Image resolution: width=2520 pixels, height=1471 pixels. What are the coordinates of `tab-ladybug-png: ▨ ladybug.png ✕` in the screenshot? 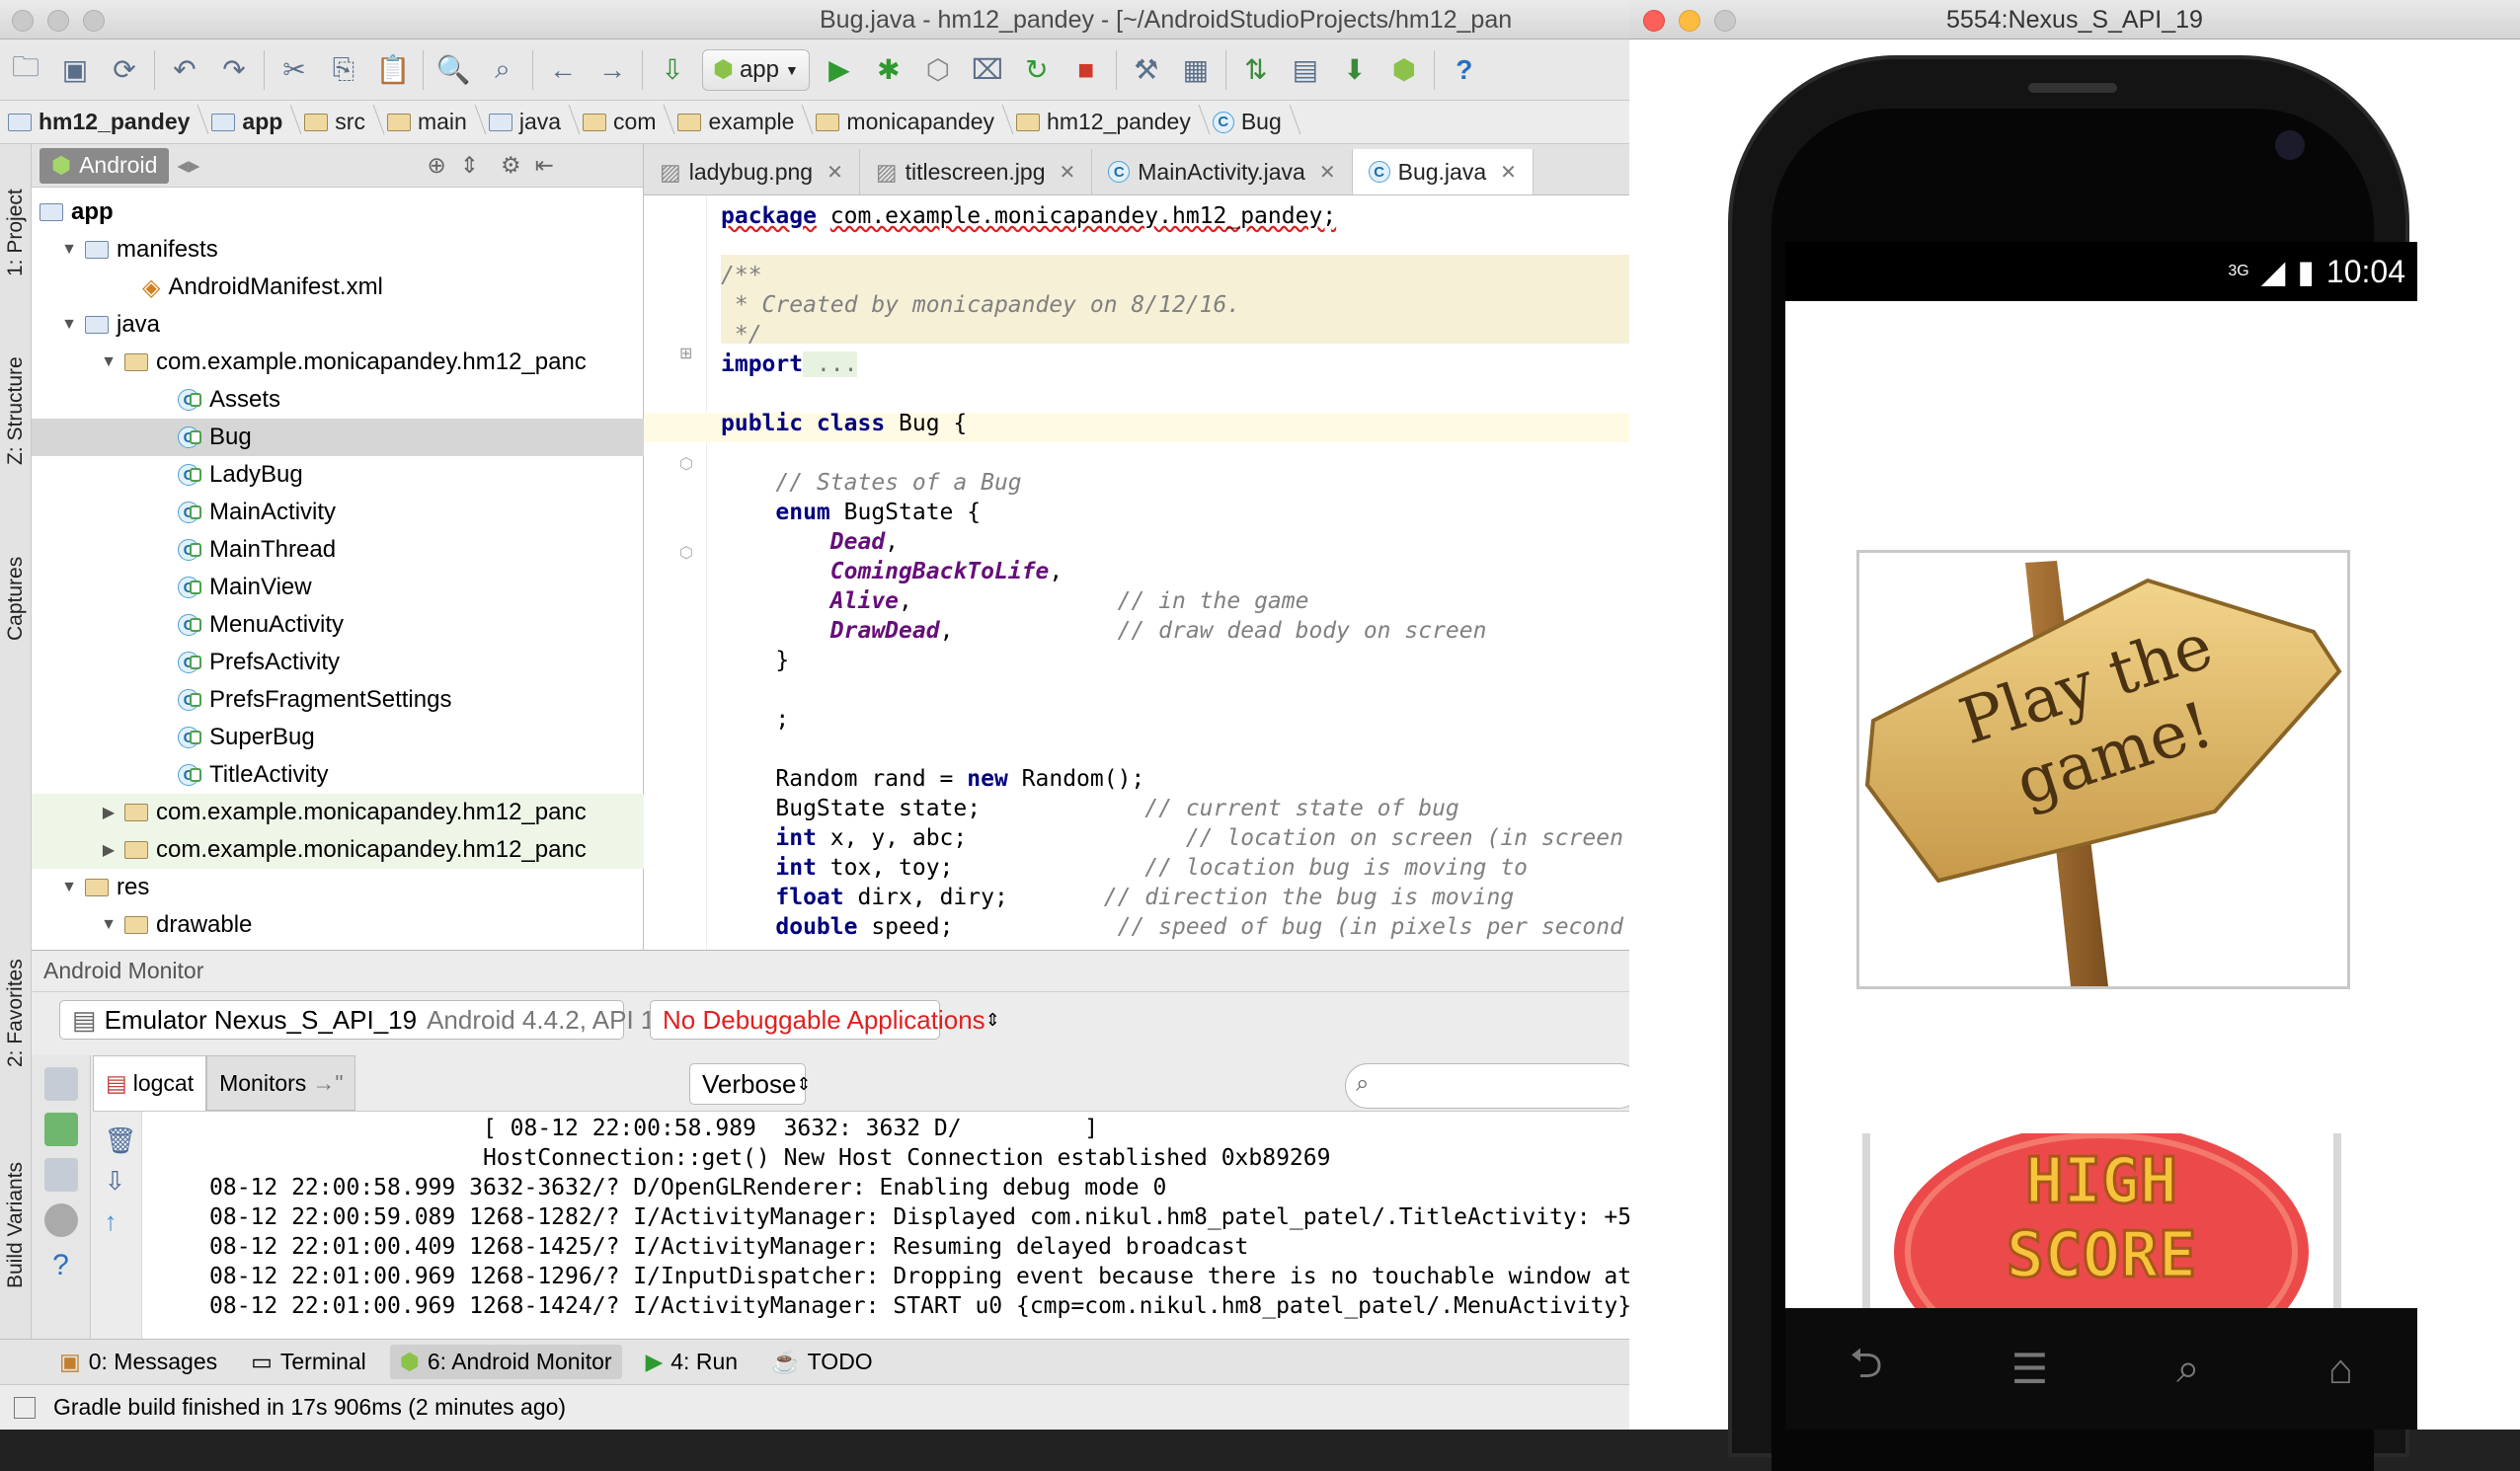 It's located at (752, 171).